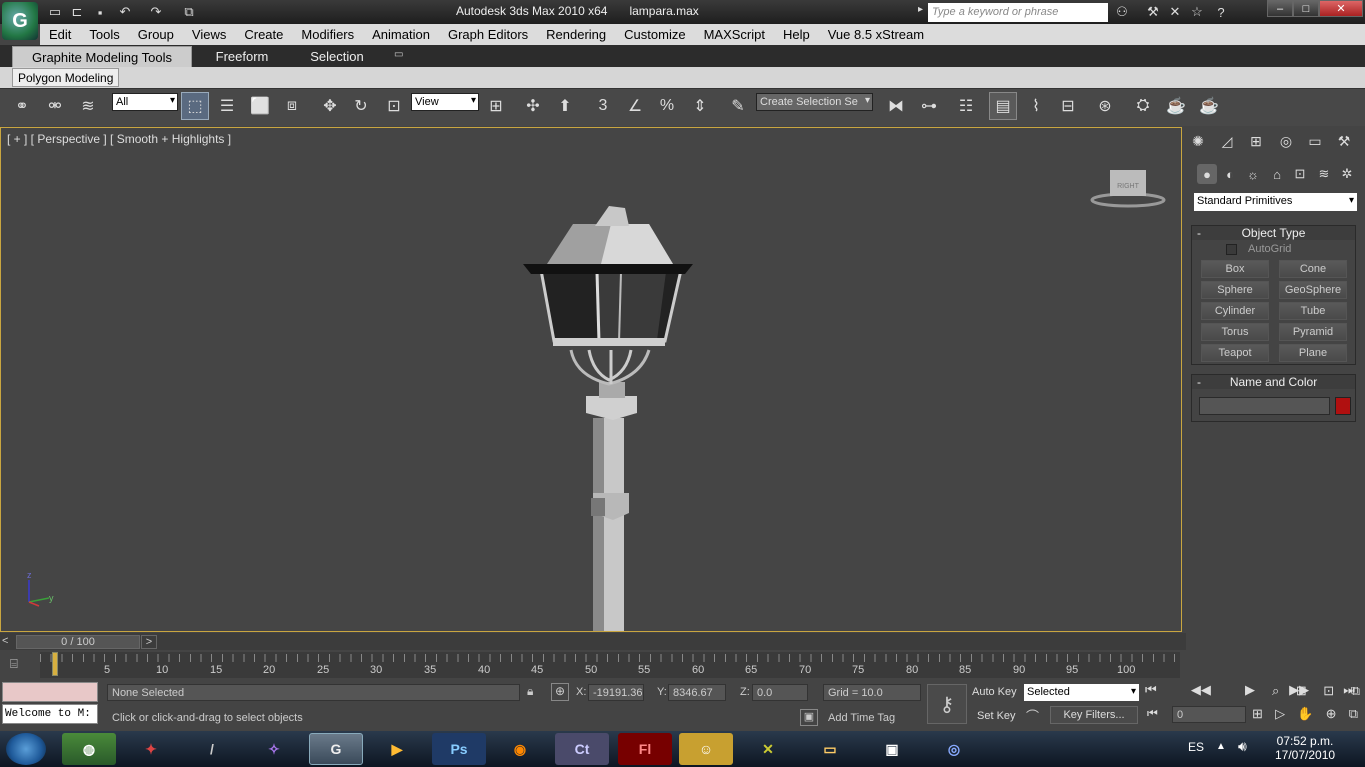 The height and width of the screenshot is (767, 1365). Describe the element at coordinates (125, 12) in the screenshot. I see `undo-icon: ↶` at that location.